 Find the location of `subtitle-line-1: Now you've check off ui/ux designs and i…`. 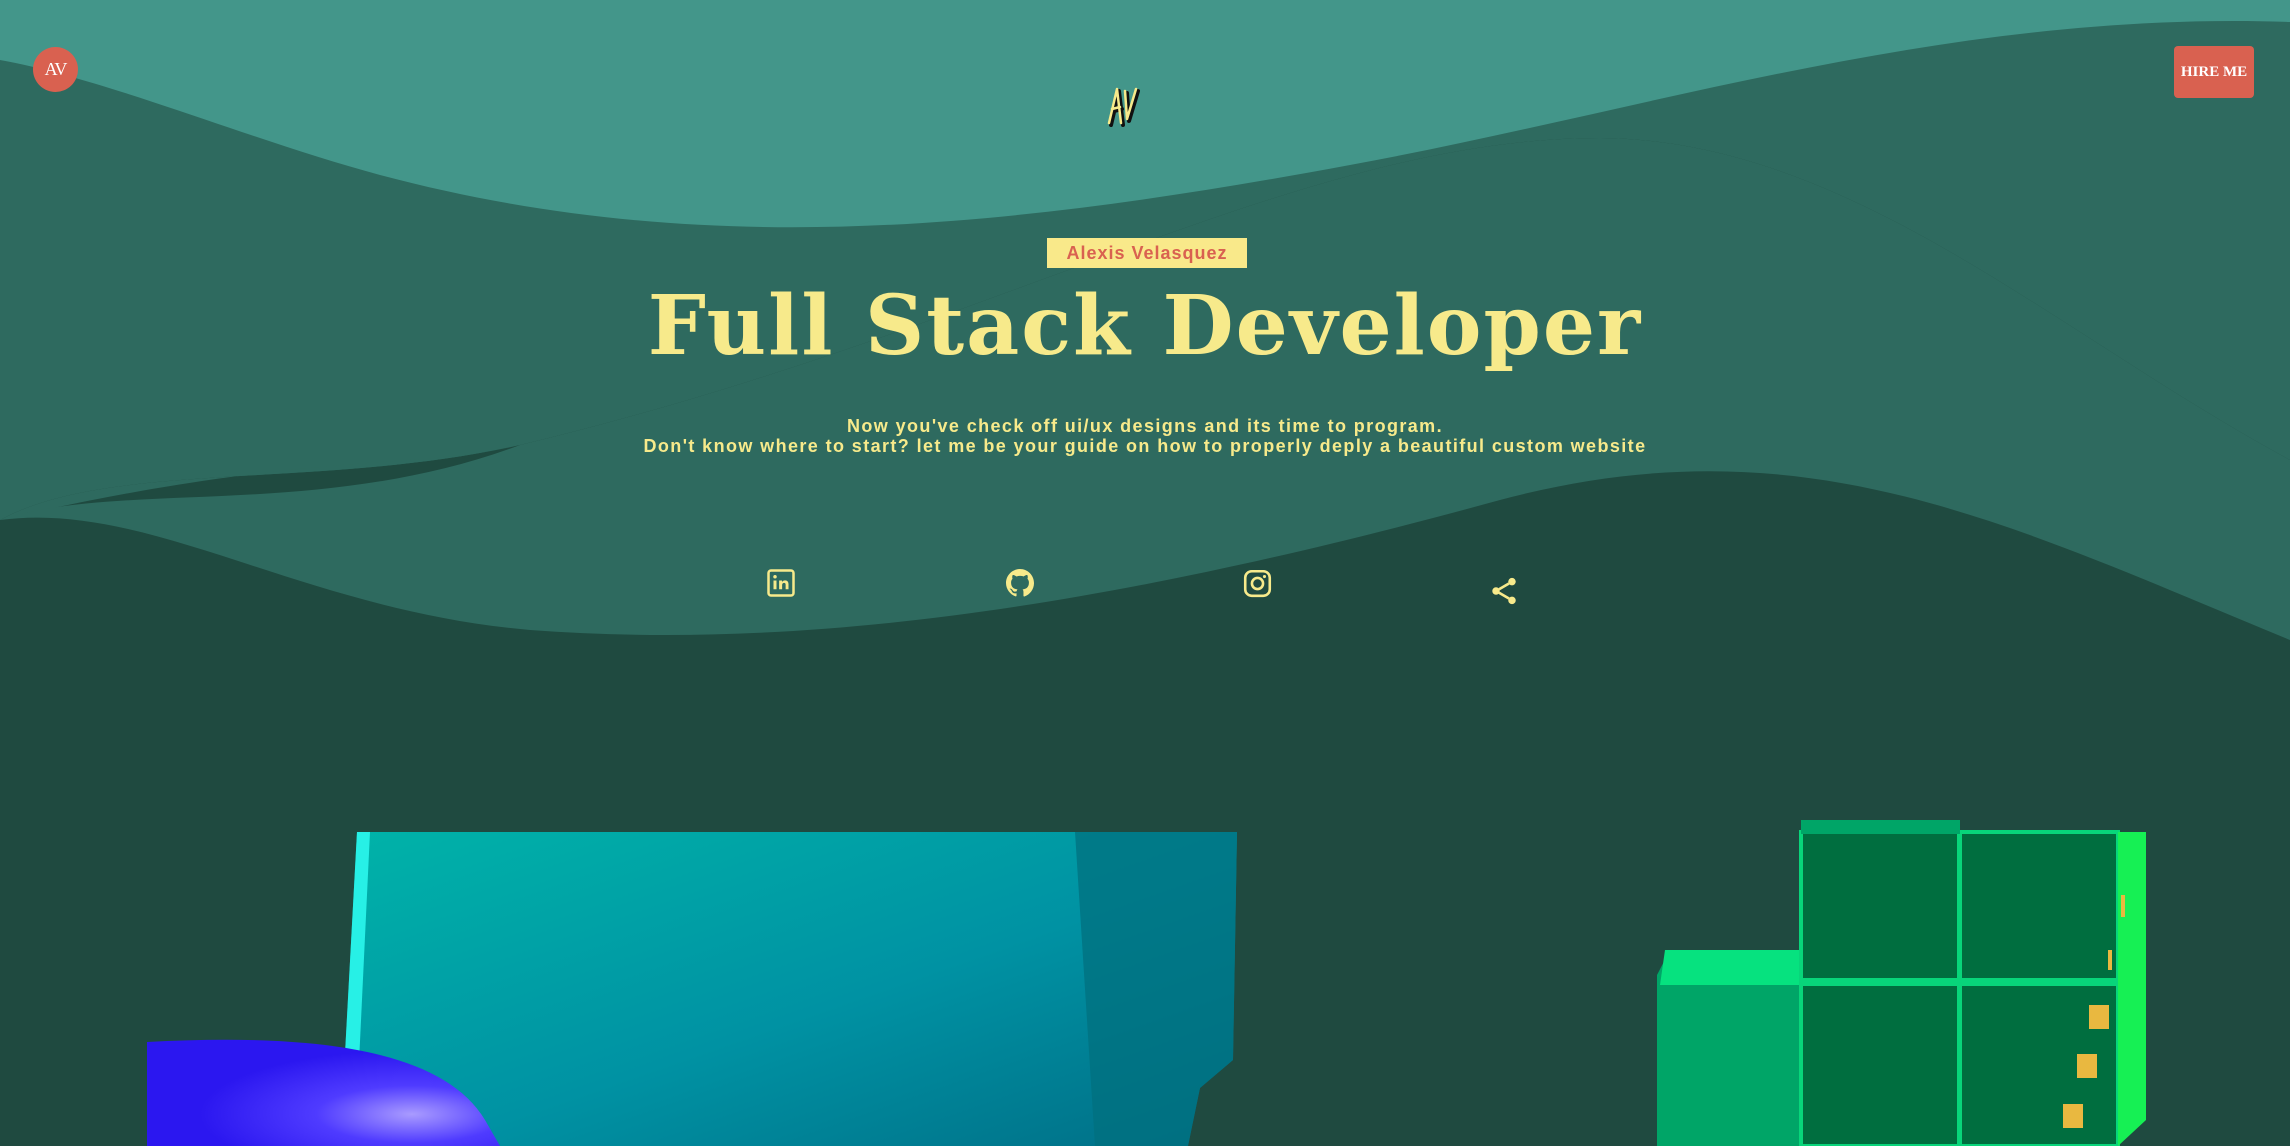

subtitle-line-1: Now you've check off ui/ux designs and i… is located at coordinates (1145, 426).